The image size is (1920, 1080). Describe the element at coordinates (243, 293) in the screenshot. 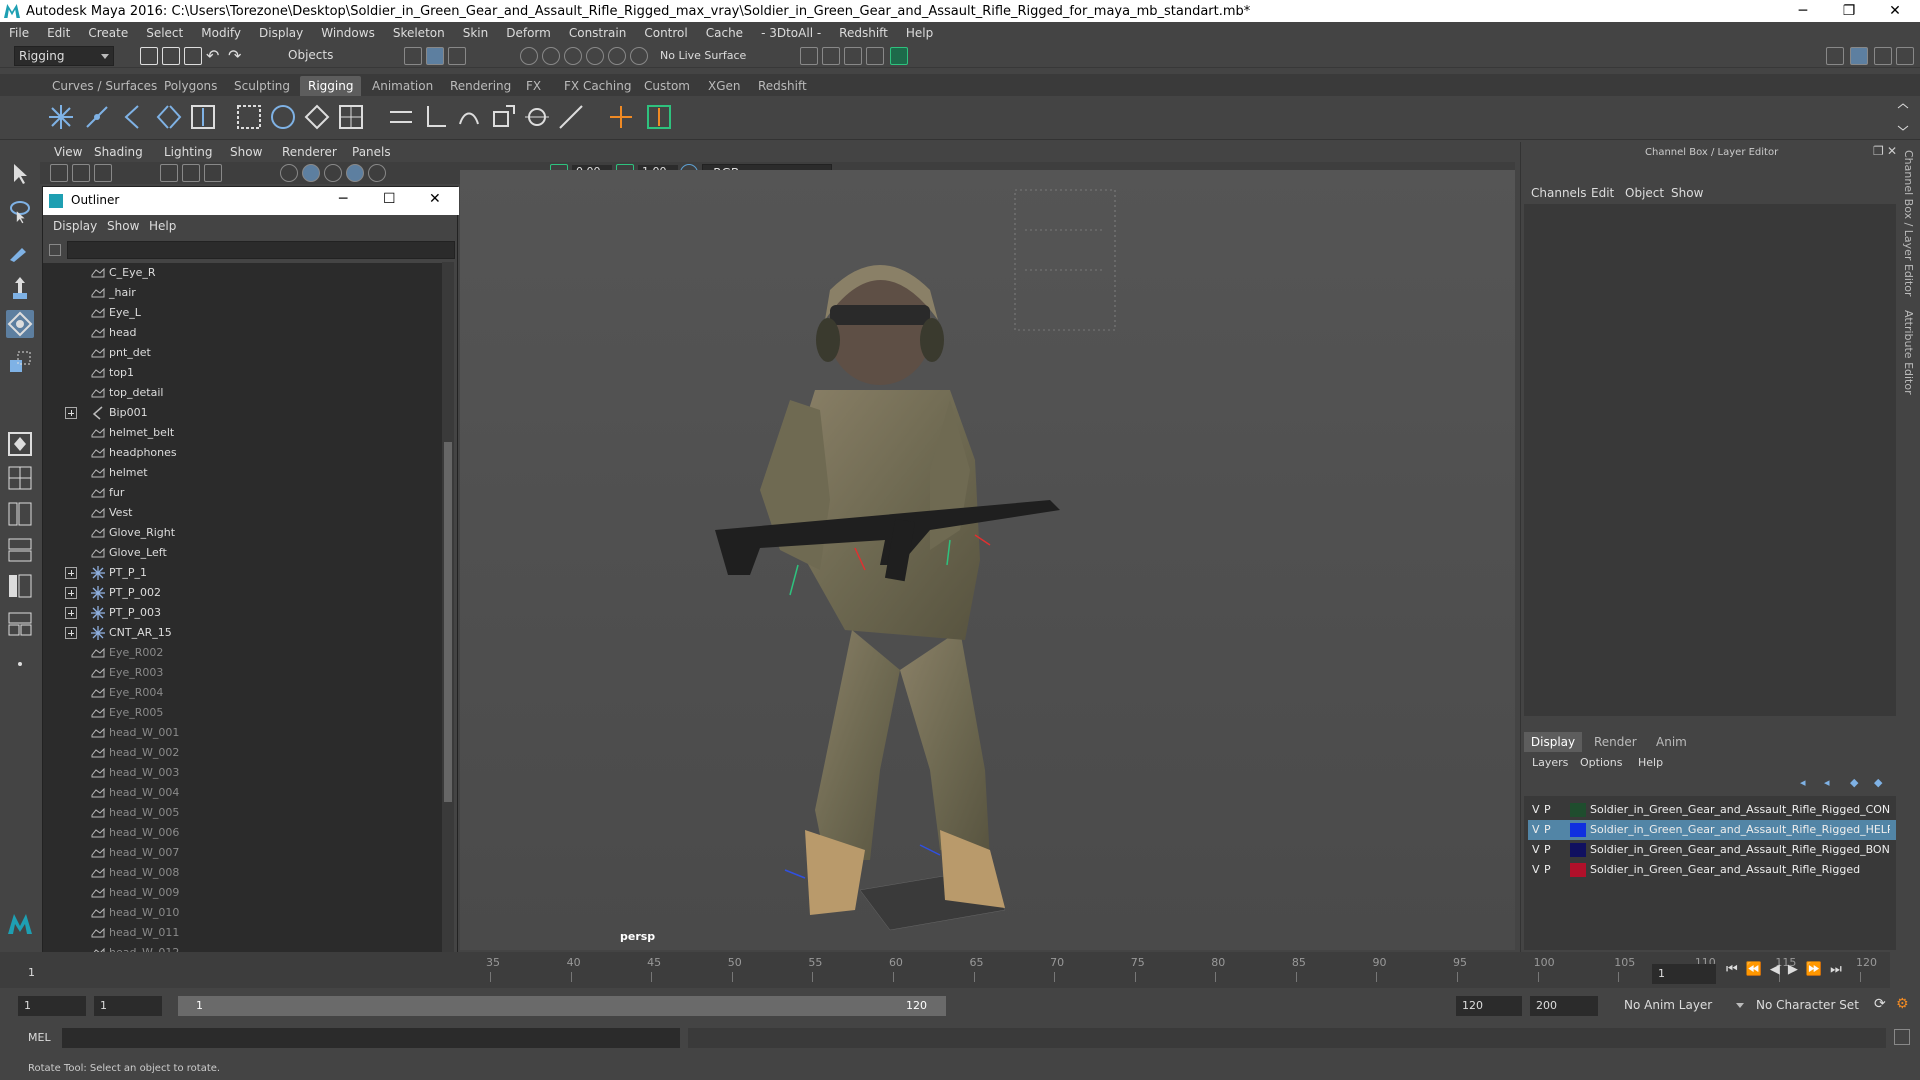

I see `outliner-item: _hair` at that location.